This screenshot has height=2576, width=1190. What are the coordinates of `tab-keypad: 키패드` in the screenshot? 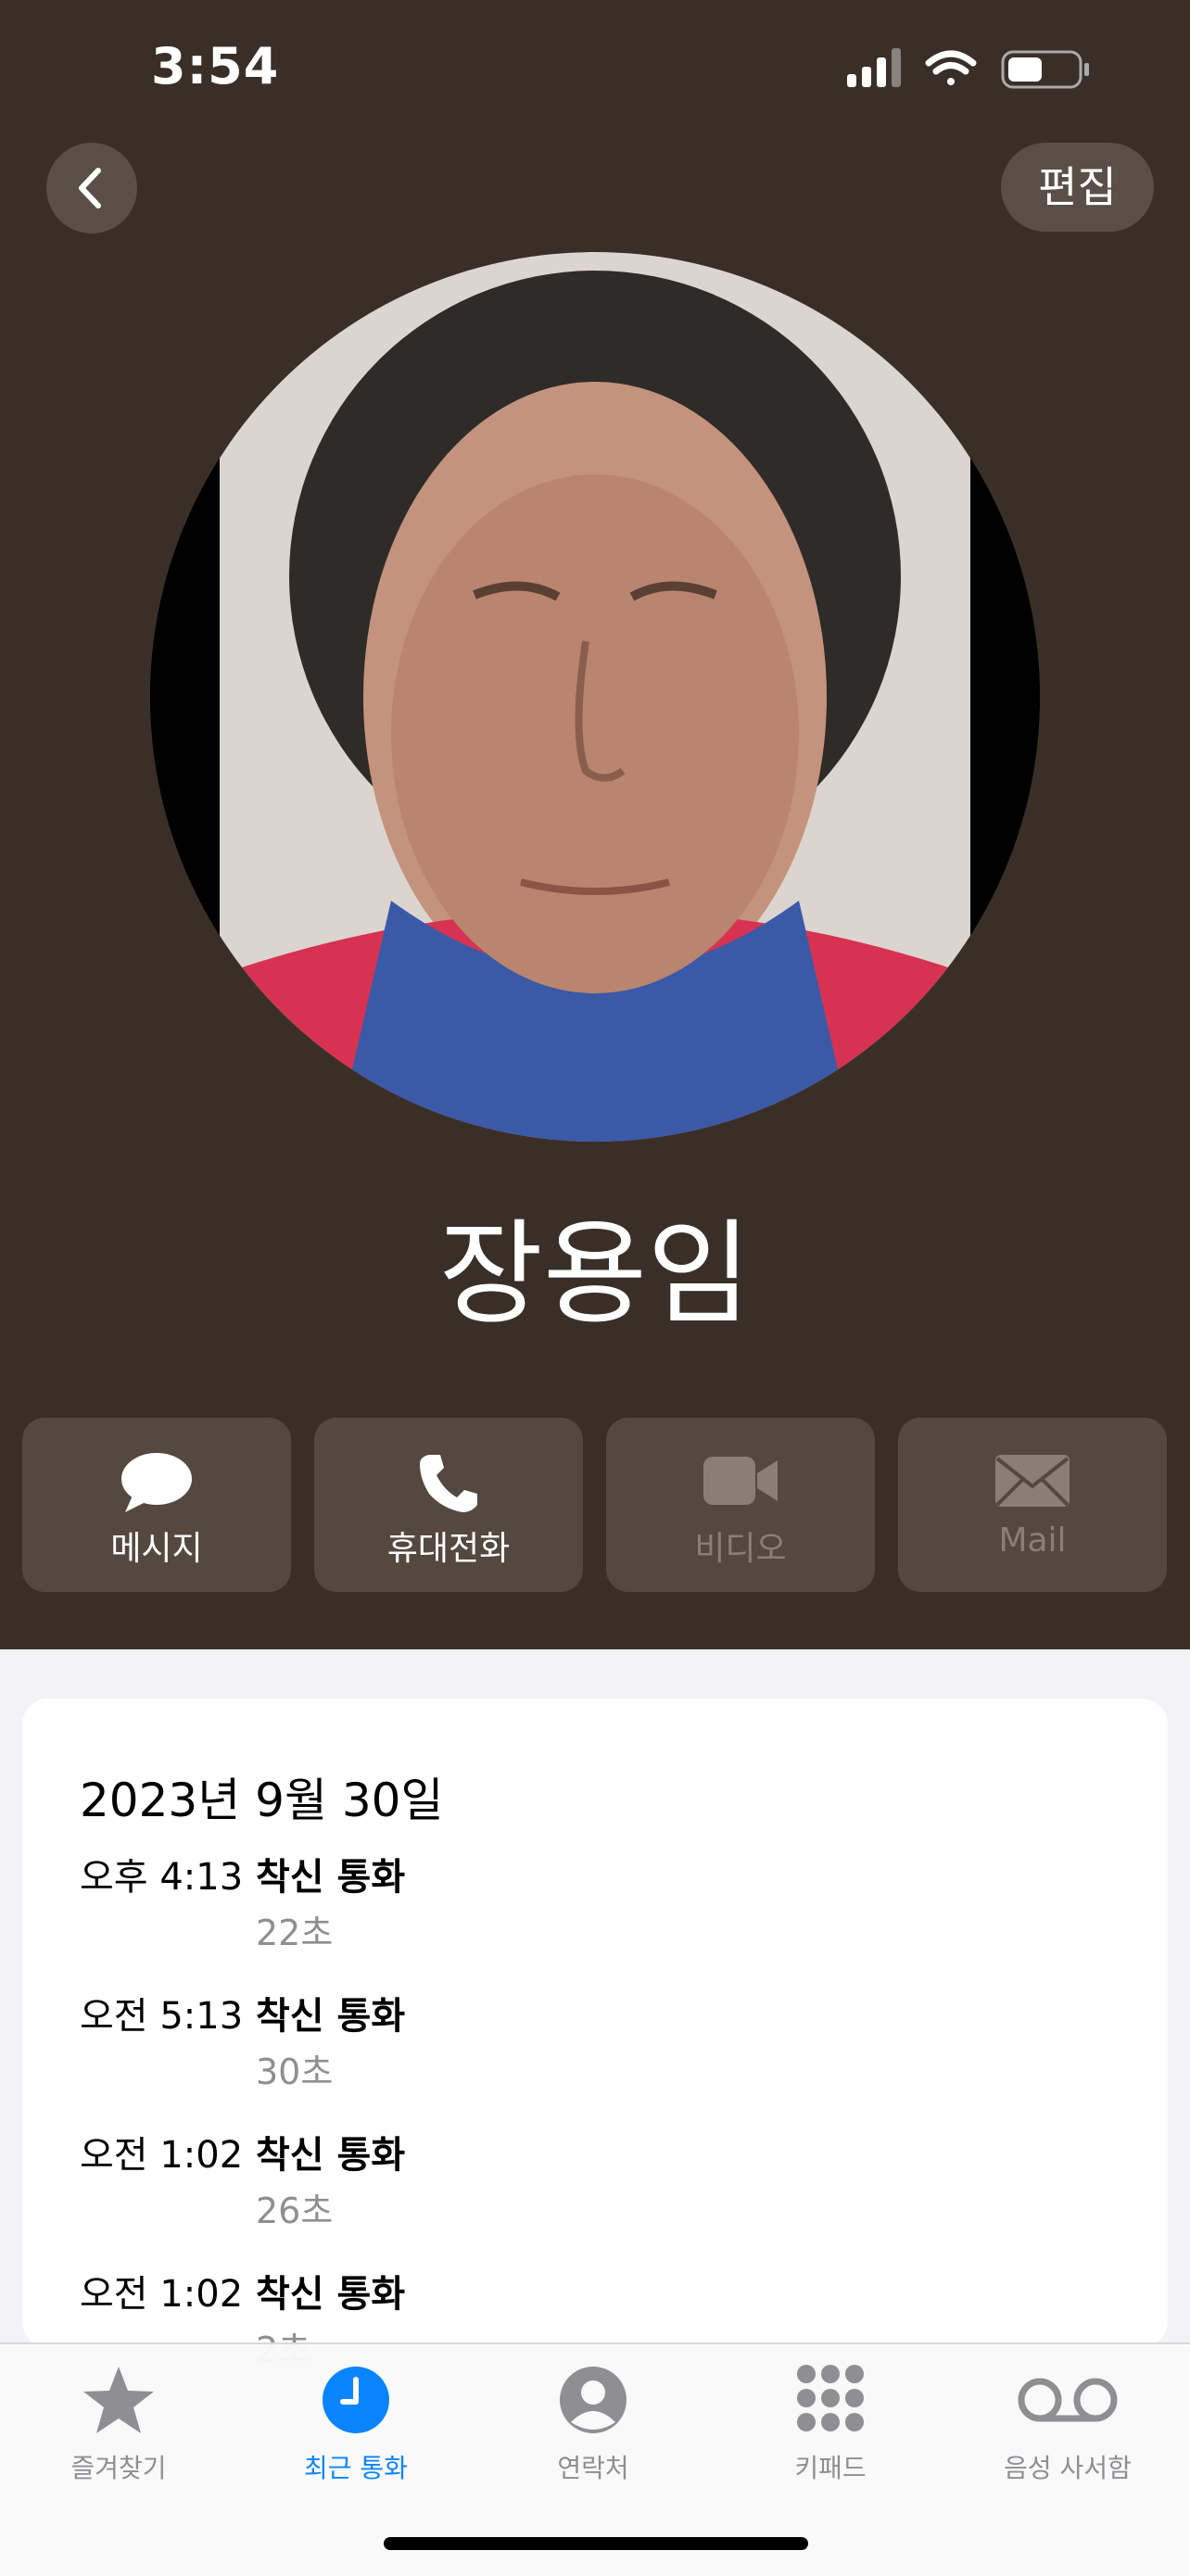 It's located at (830, 2424).